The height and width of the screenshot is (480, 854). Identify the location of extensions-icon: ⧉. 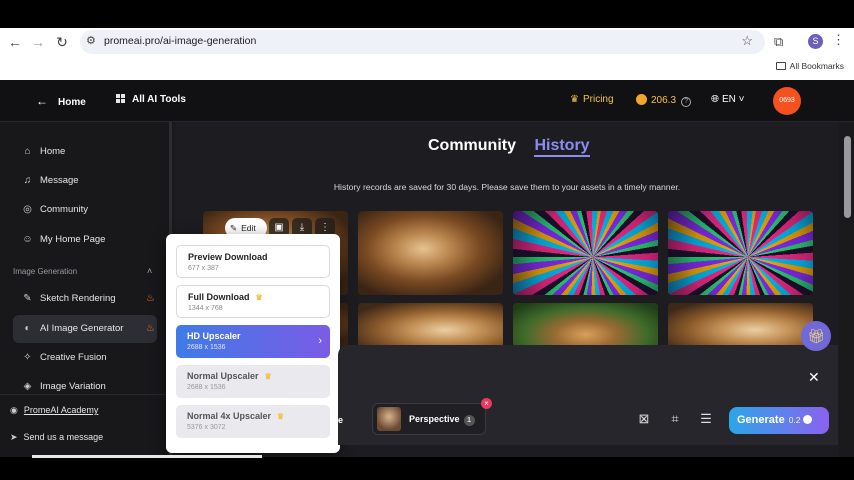
(778, 42).